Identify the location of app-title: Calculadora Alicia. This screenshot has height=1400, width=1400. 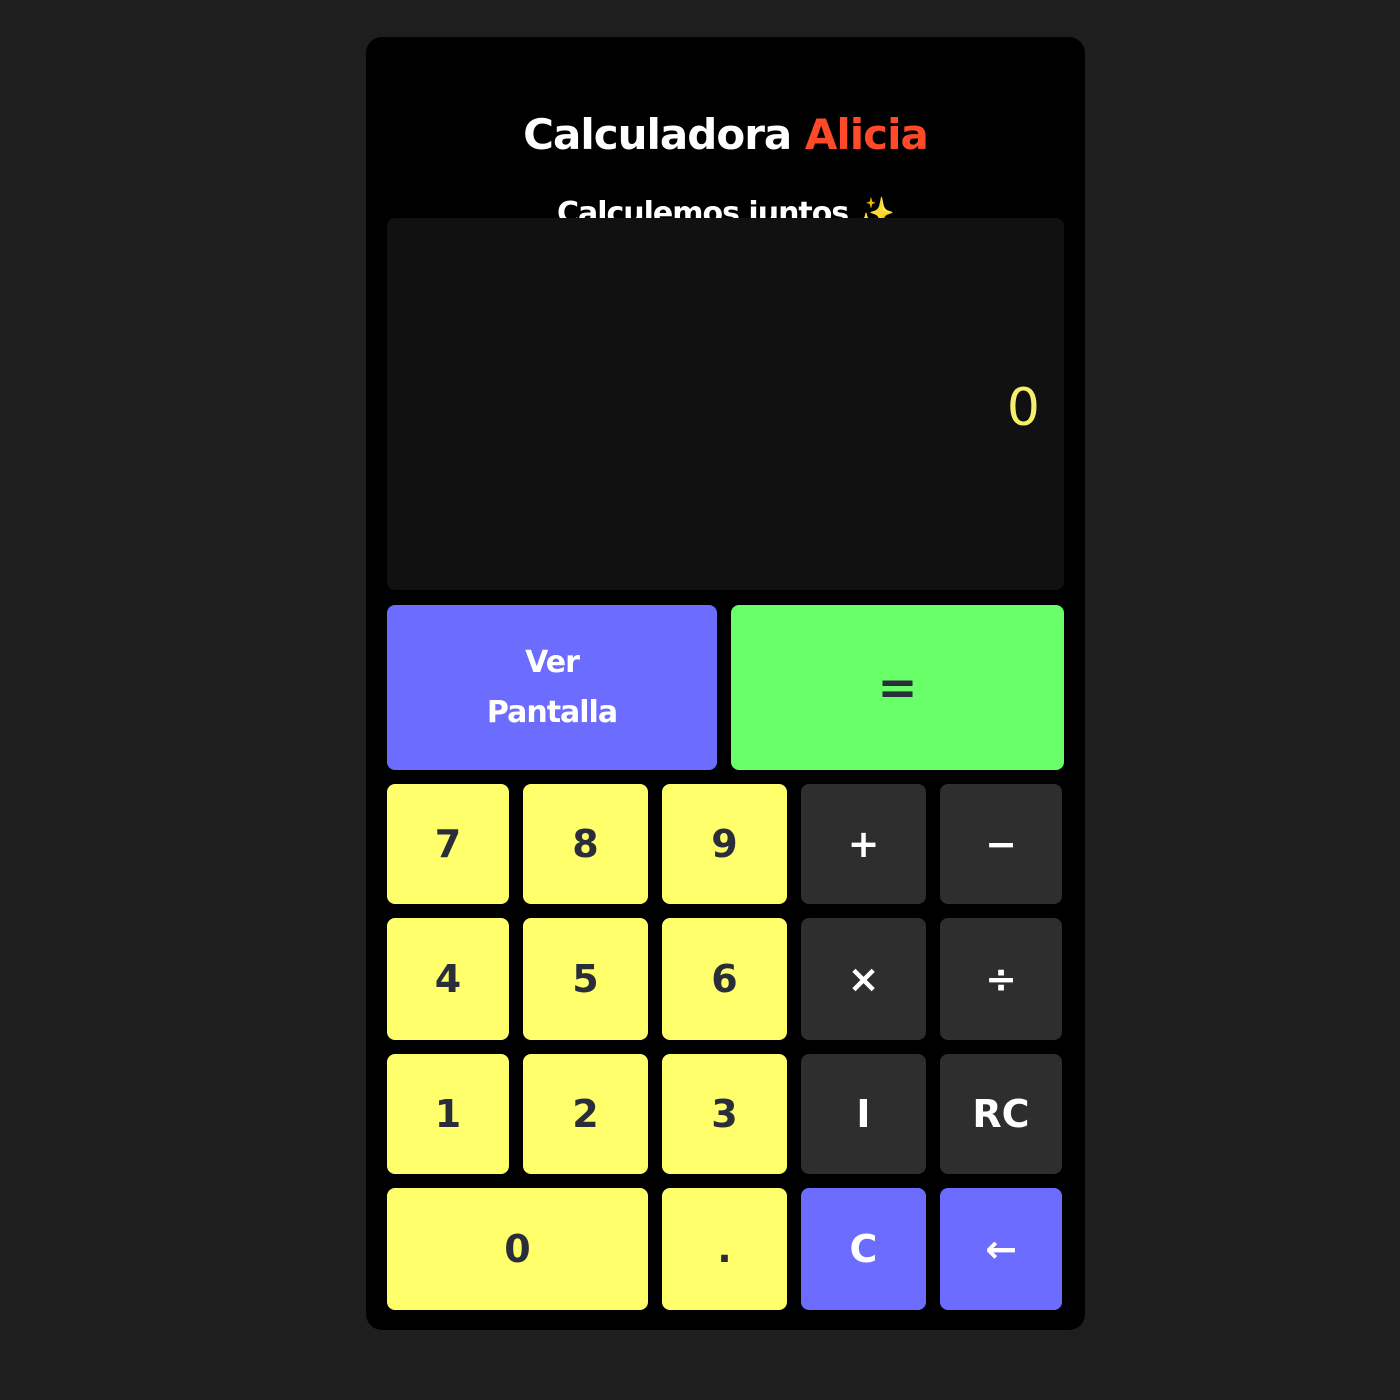
(725, 135).